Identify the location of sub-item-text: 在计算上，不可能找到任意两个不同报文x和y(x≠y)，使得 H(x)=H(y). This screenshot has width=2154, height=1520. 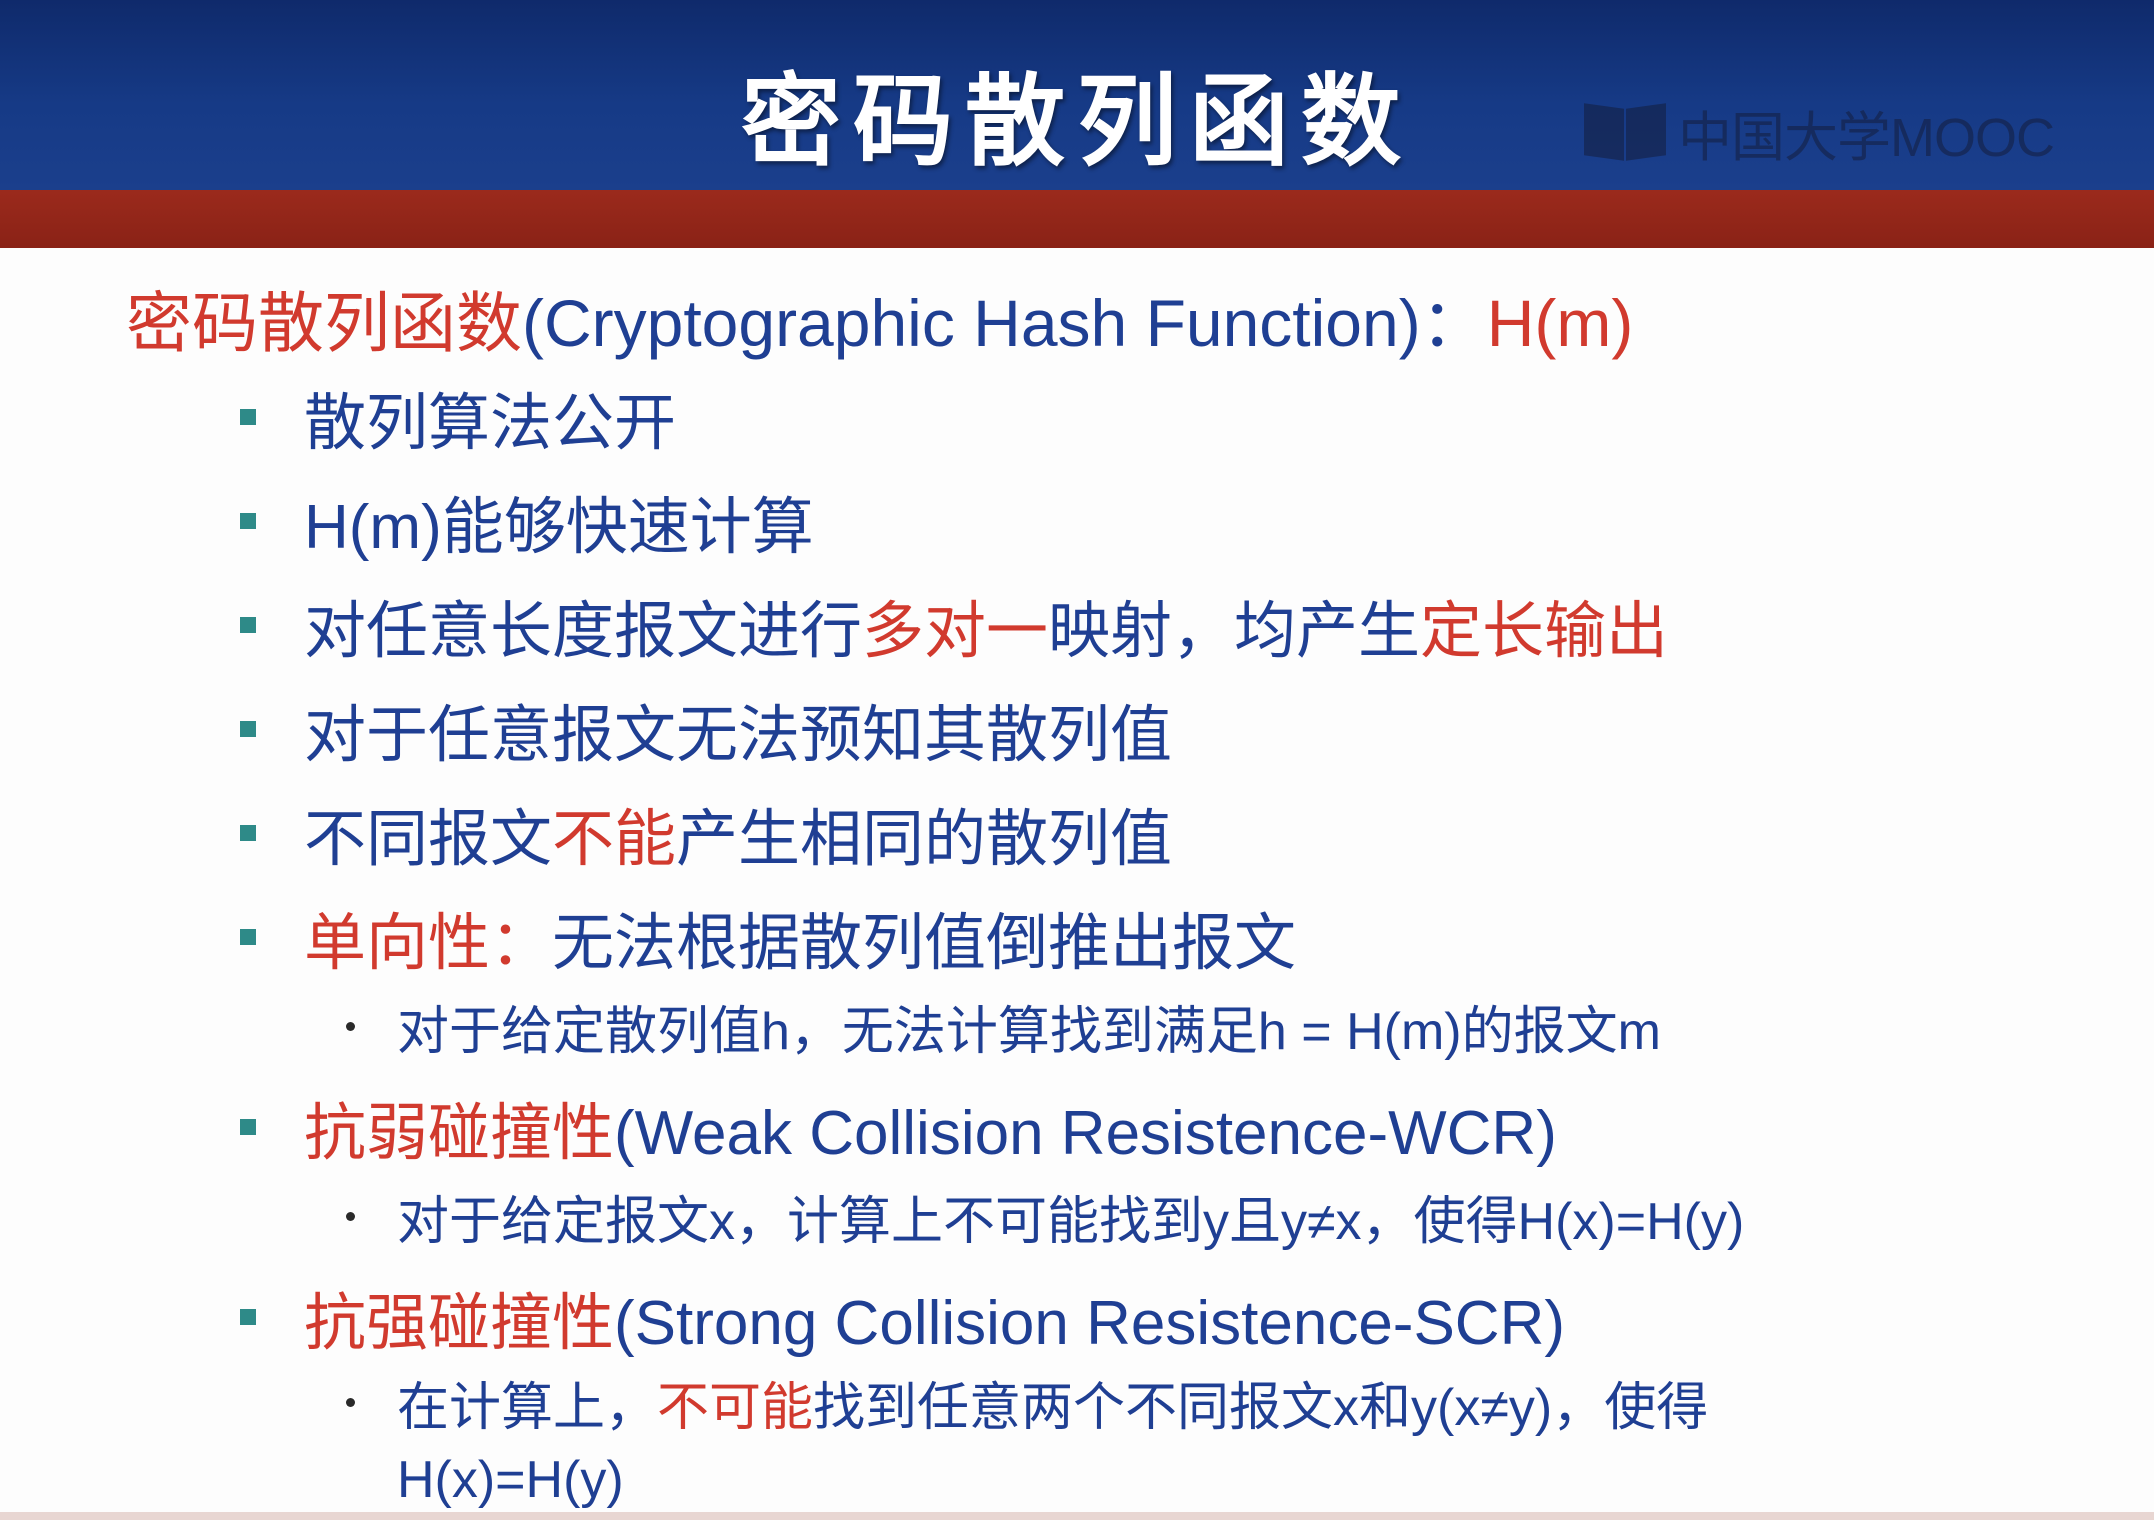
(1053, 1444).